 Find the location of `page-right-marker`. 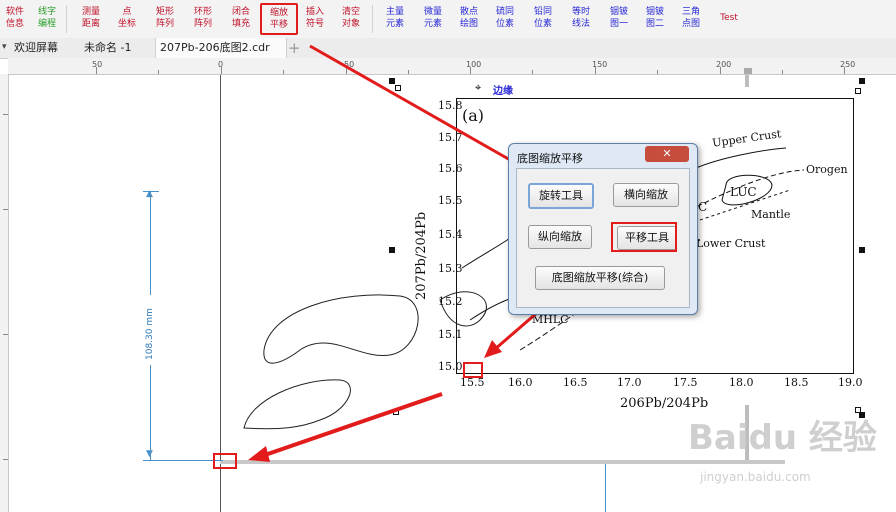

page-right-marker is located at coordinates (747, 81).